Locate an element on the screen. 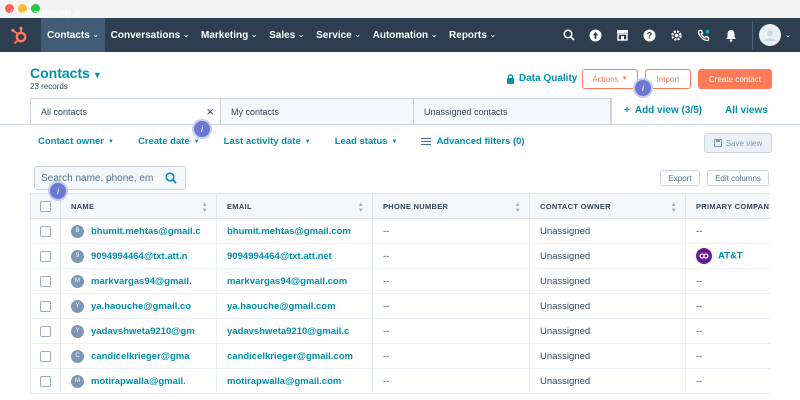 This screenshot has height=400, width=800. name-cell: Yyadavshweta9210@gm is located at coordinates (138, 331).